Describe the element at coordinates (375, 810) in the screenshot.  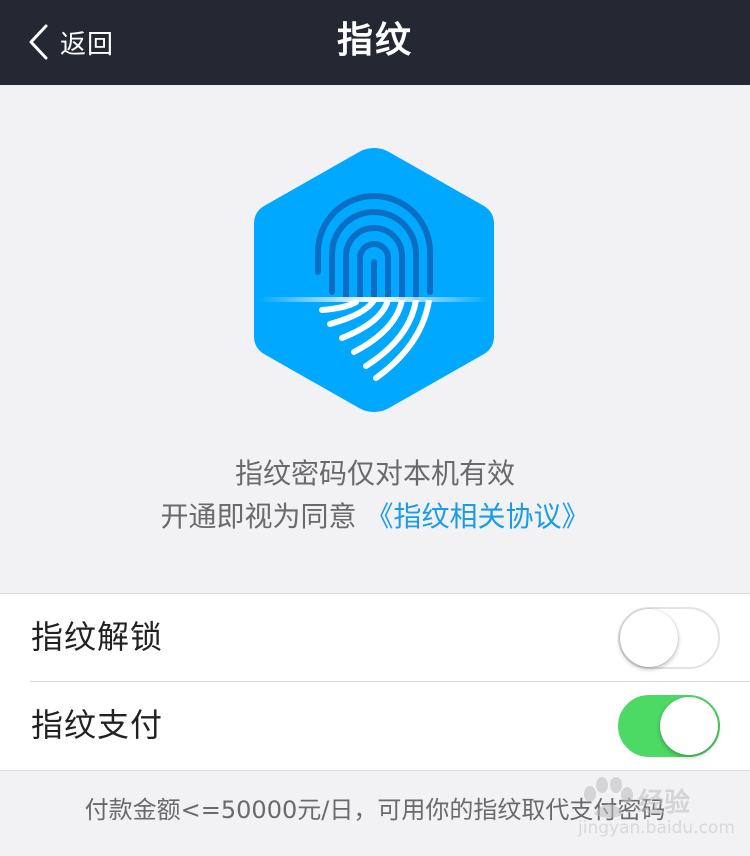
I see `footer-note: 付款金额<=50000元/日，可用你的指纹取代支付密码` at that location.